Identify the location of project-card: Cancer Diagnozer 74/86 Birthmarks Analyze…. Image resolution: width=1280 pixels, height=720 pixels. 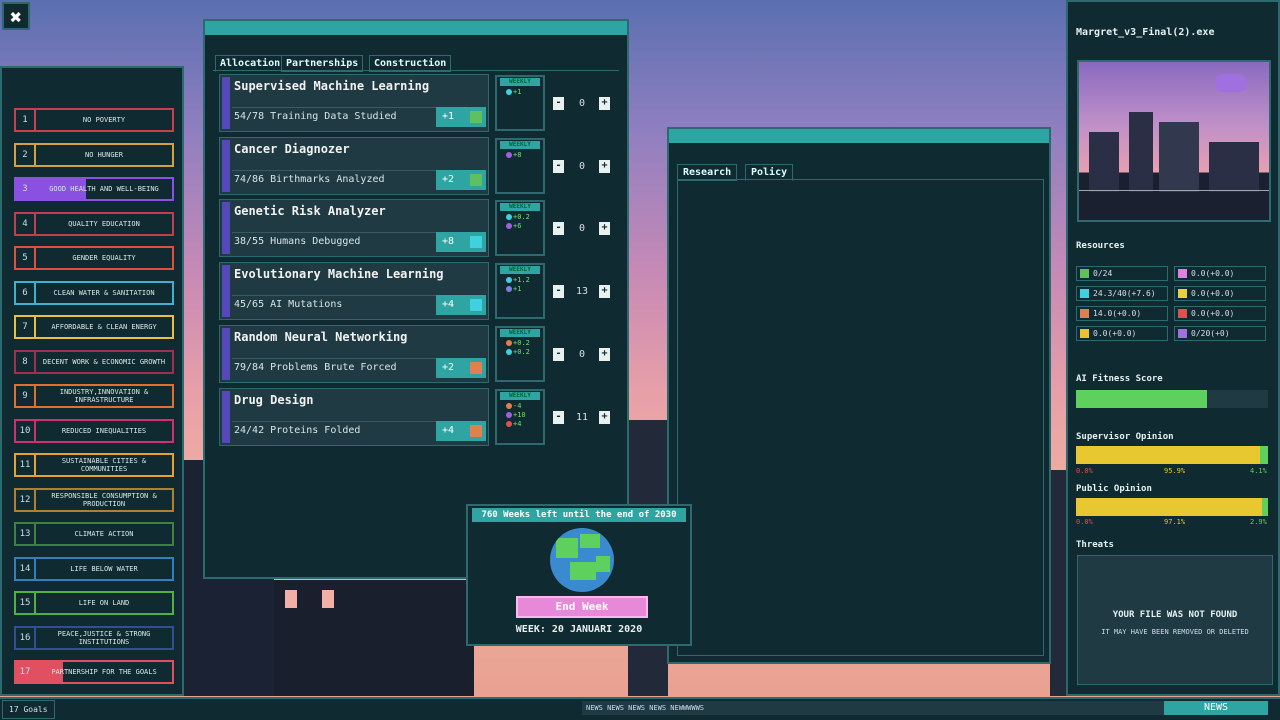
(354, 165).